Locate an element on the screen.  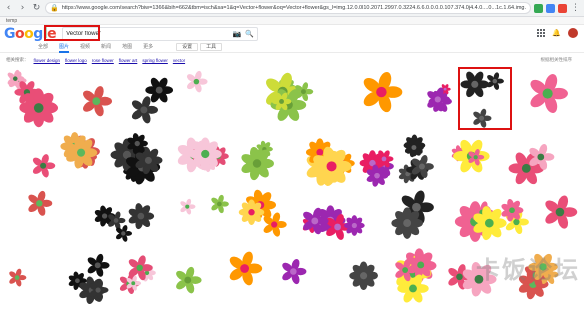
settings-button: 设置 is located at coordinates (187, 47).